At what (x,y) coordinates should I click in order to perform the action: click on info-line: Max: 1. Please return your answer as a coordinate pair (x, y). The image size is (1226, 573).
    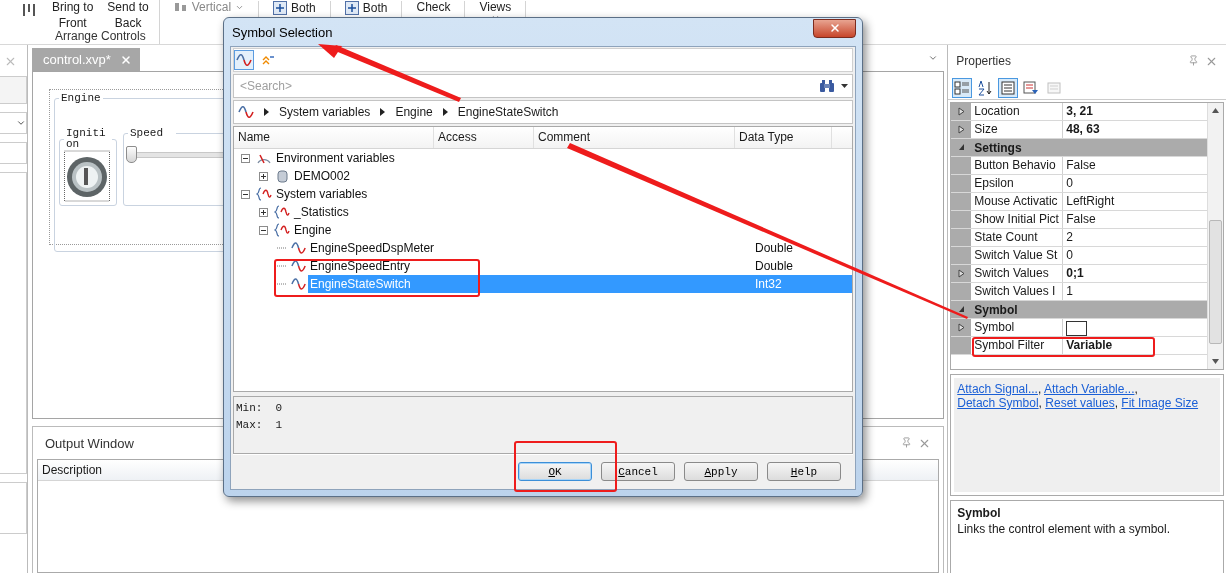
    Looking at the image, I should click on (260, 425).